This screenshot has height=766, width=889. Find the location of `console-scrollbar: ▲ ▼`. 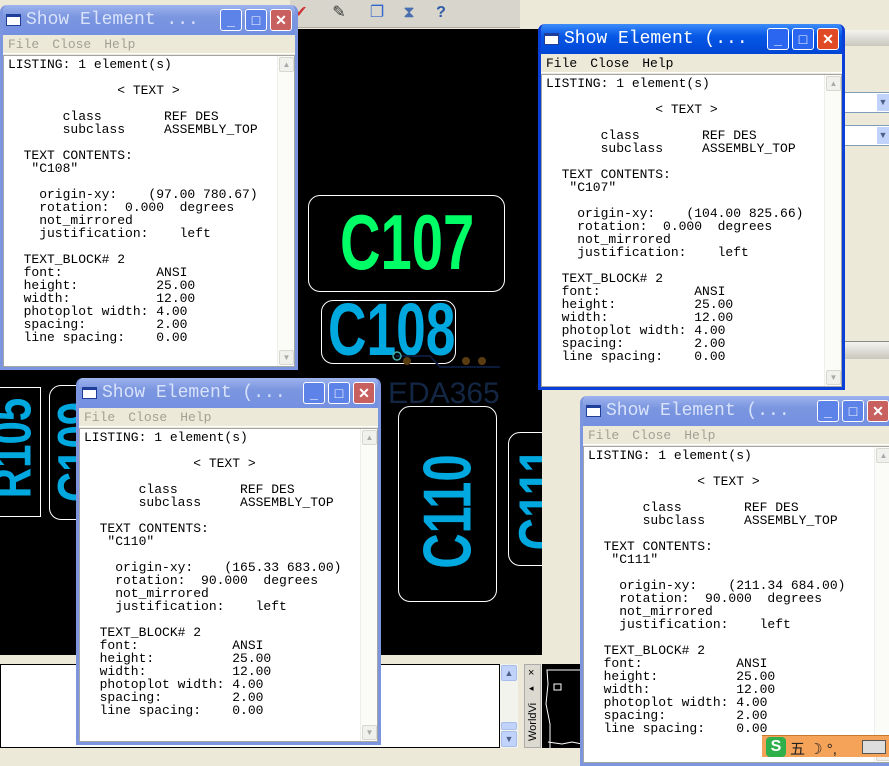

console-scrollbar: ▲ ▼ is located at coordinates (509, 706).